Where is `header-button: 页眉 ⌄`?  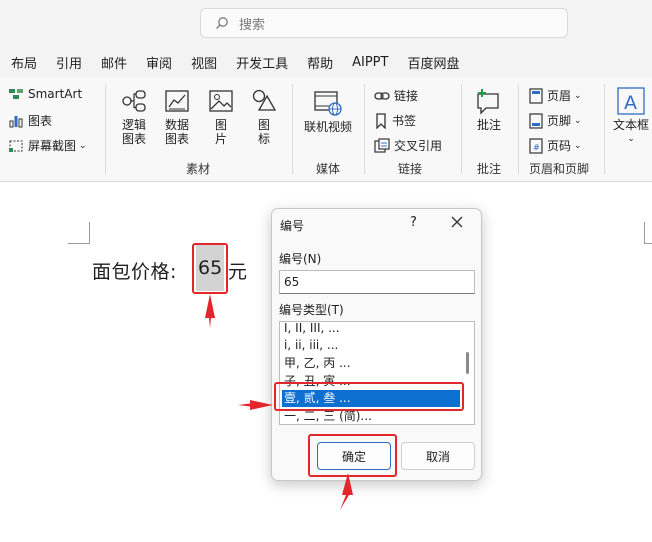
header-button: 页眉 ⌄ is located at coordinates (555, 95).